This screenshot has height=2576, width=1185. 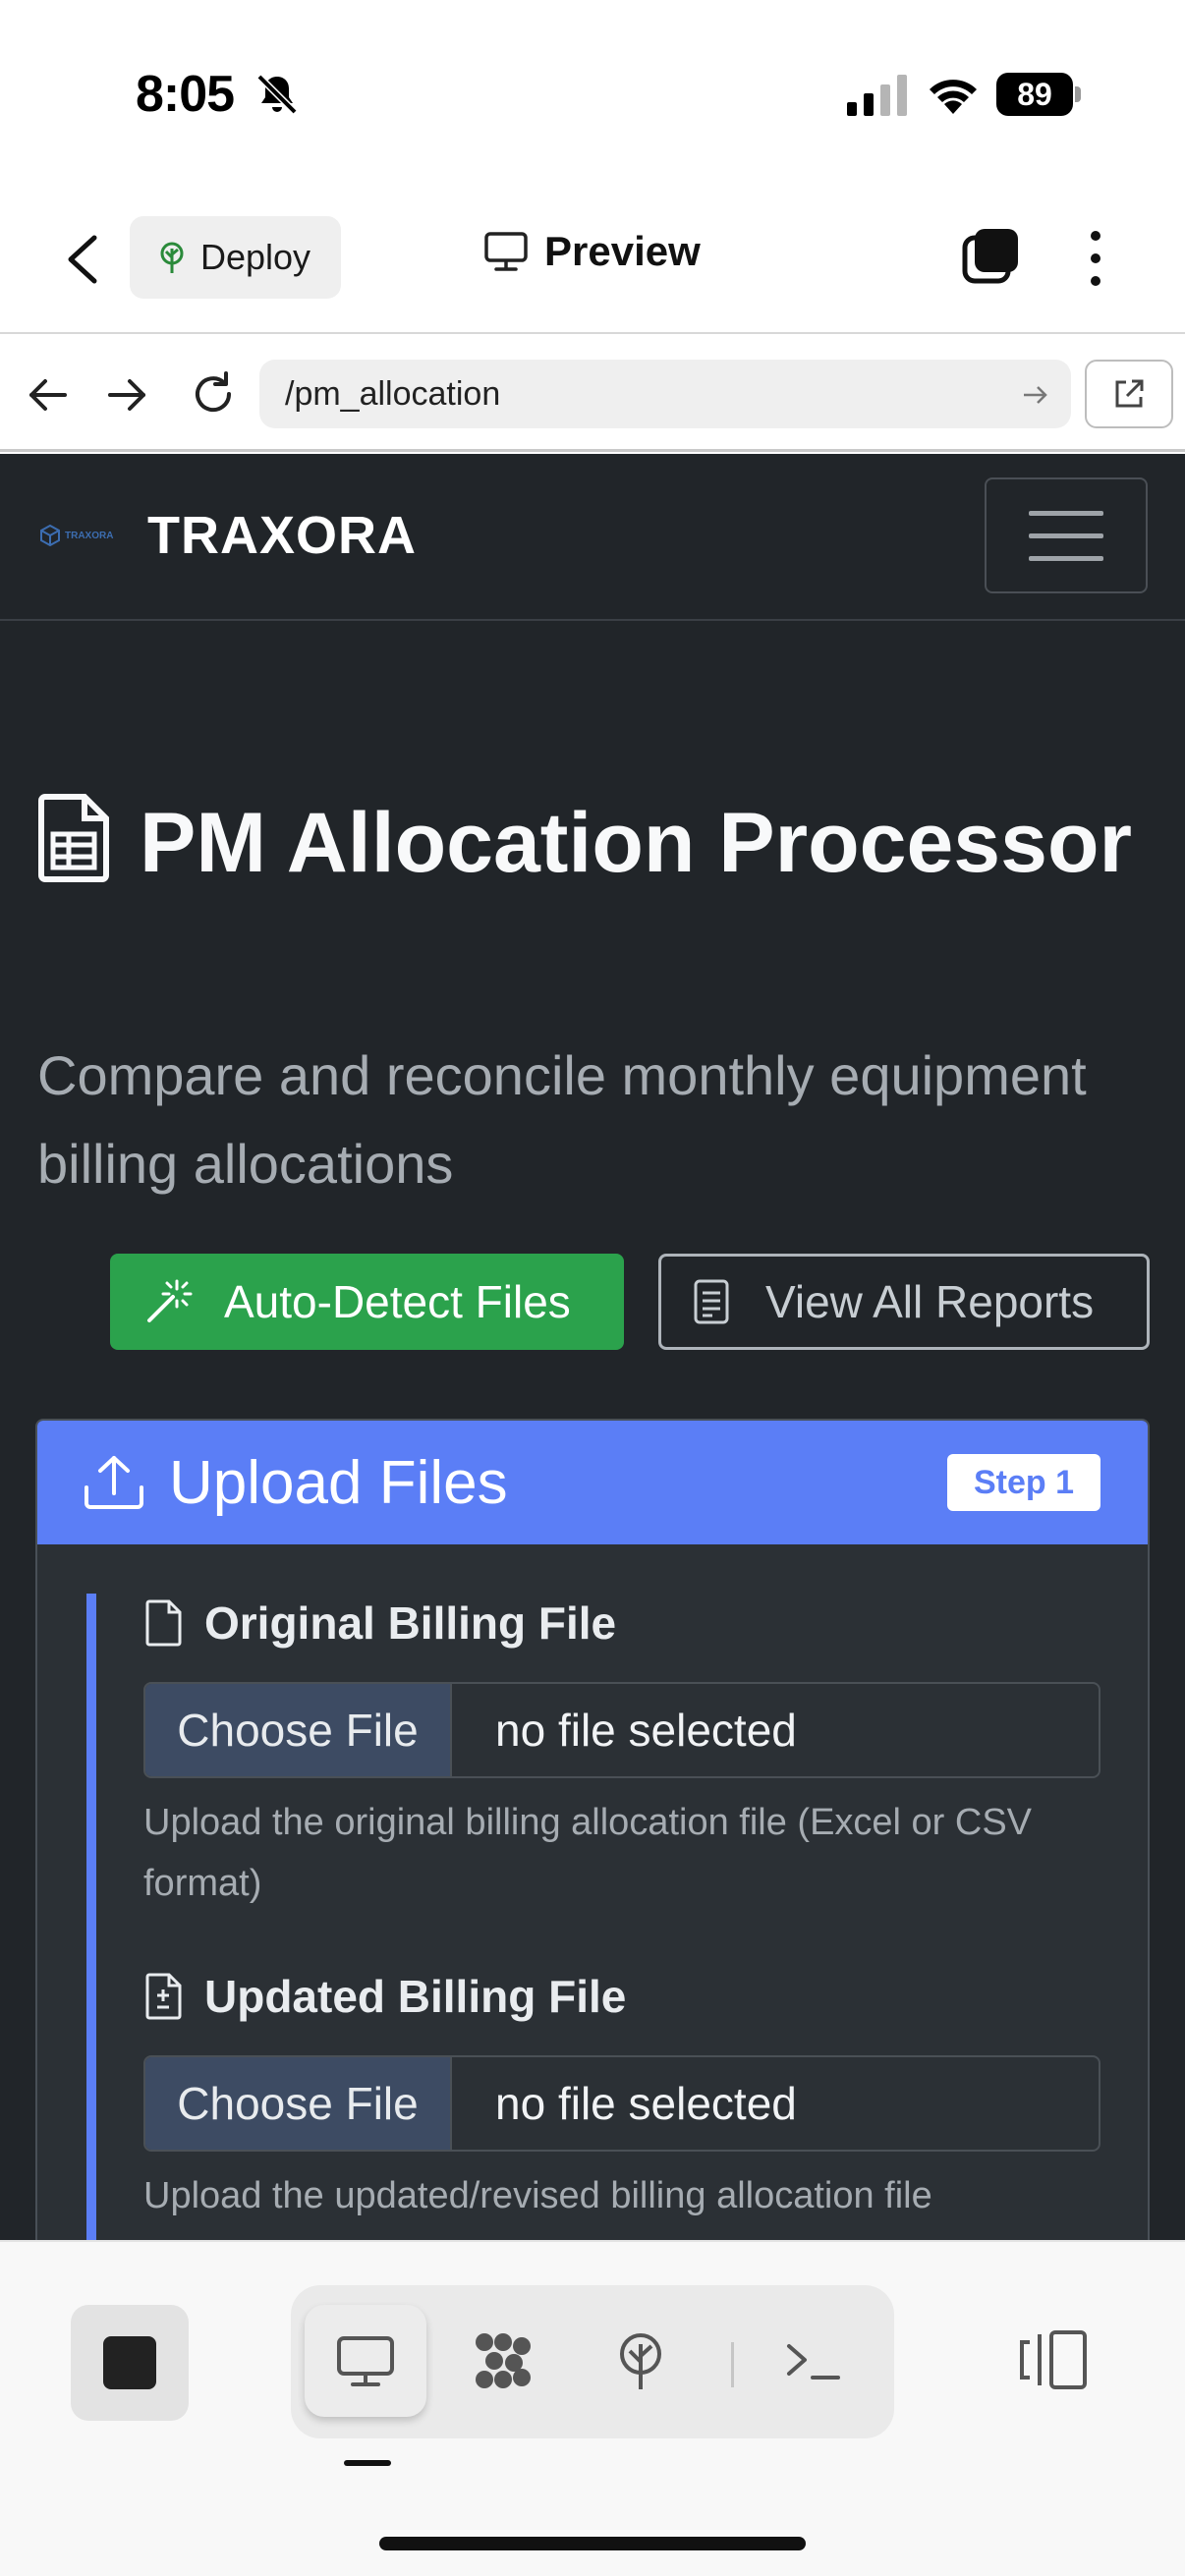 I want to click on spreadsheet-file-icon, so click(x=74, y=838).